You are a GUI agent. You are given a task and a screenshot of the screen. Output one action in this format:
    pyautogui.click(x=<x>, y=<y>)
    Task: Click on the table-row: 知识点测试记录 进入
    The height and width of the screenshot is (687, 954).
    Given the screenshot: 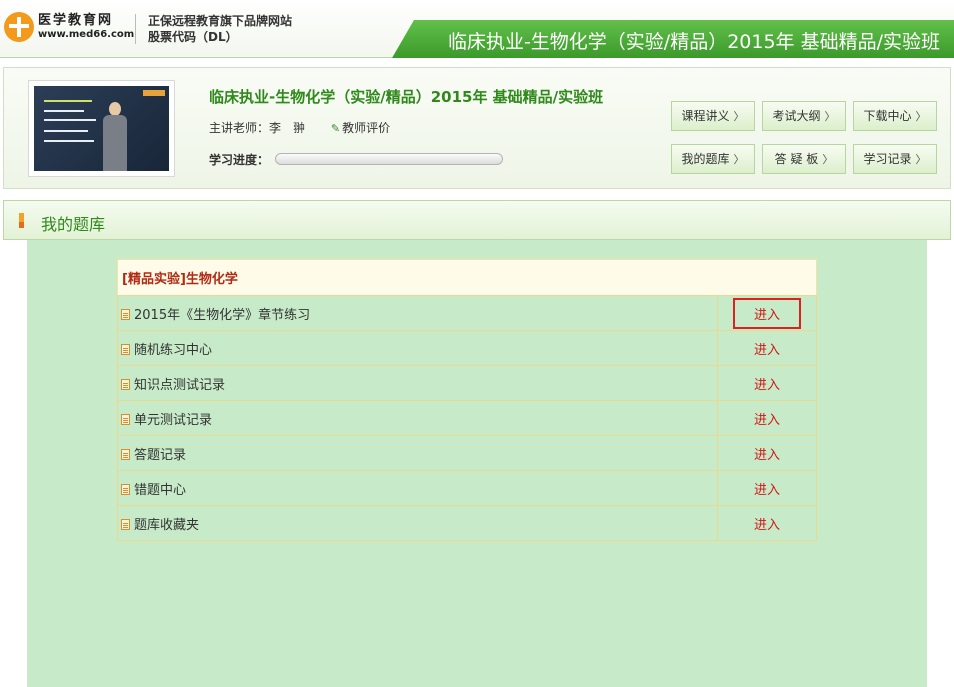 What is the action you would take?
    pyautogui.click(x=467, y=383)
    